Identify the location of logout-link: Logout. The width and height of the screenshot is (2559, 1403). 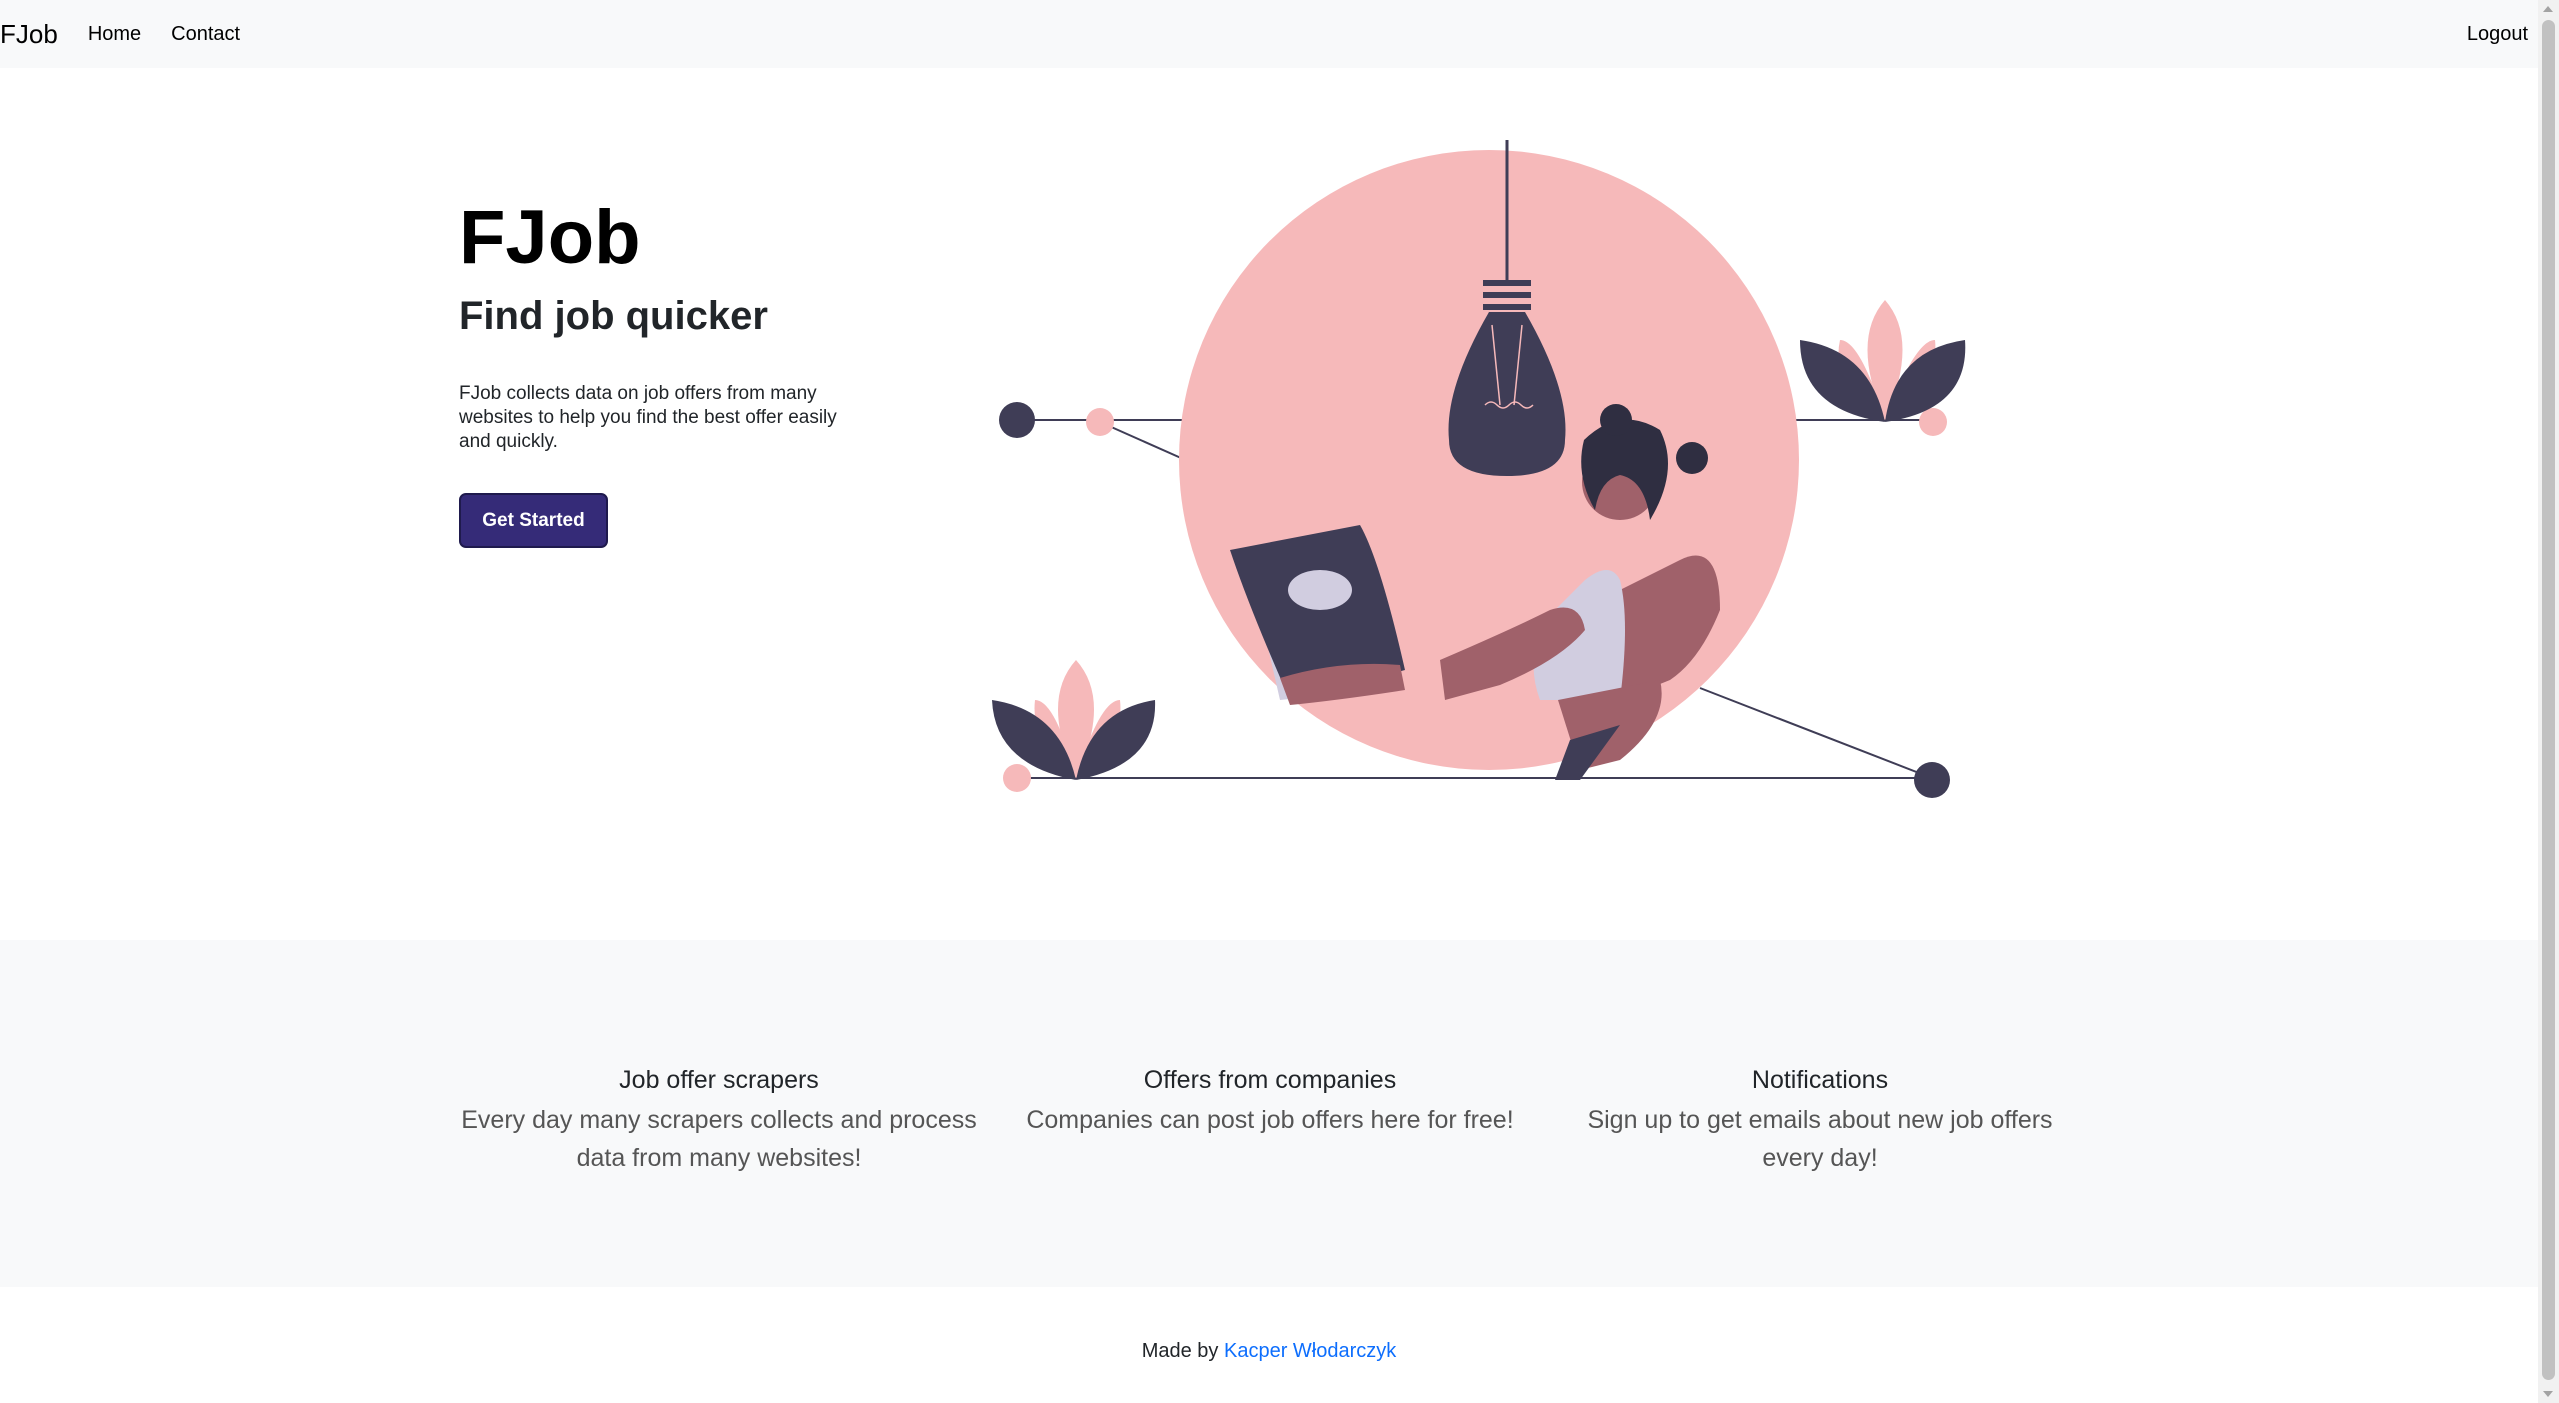
(2497, 34).